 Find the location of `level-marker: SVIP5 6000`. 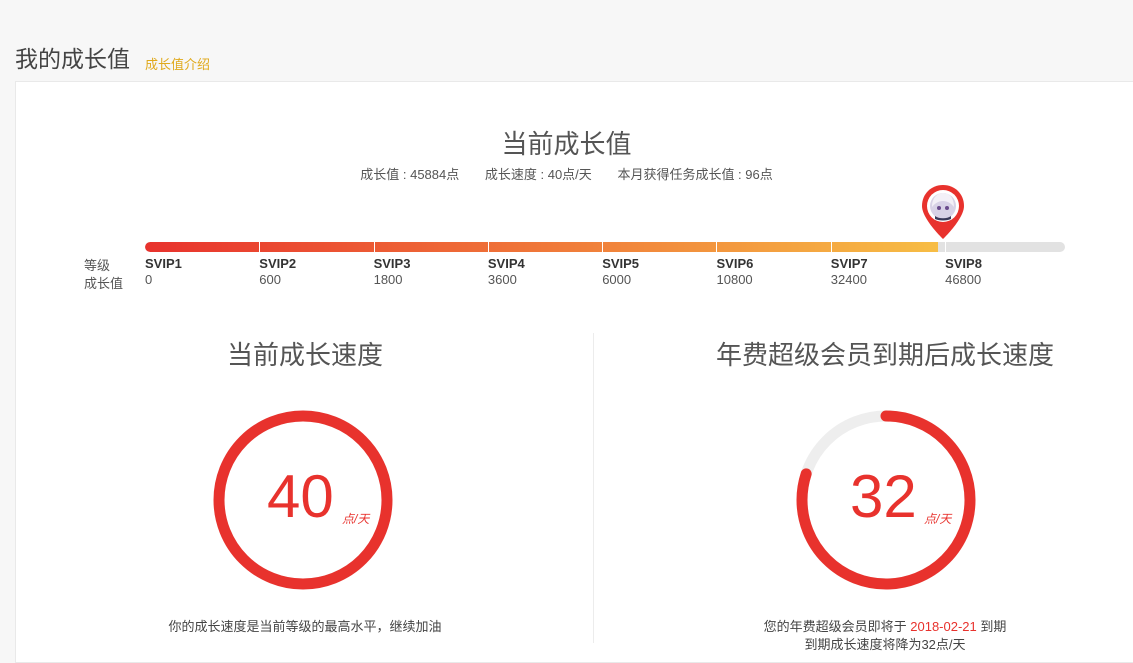

level-marker: SVIP5 6000 is located at coordinates (620, 272).